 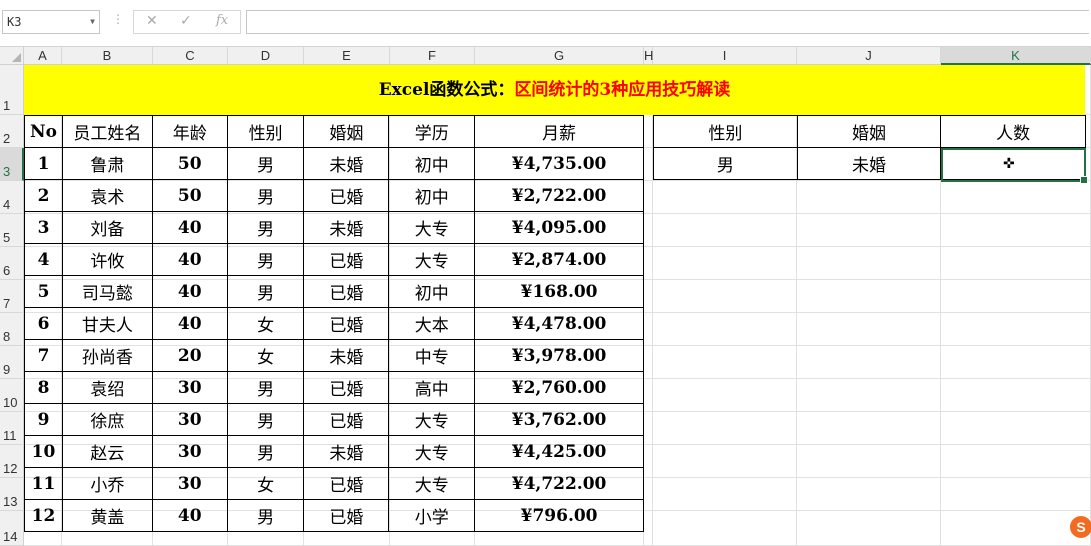 I want to click on criteria-gender: 男, so click(x=725, y=163).